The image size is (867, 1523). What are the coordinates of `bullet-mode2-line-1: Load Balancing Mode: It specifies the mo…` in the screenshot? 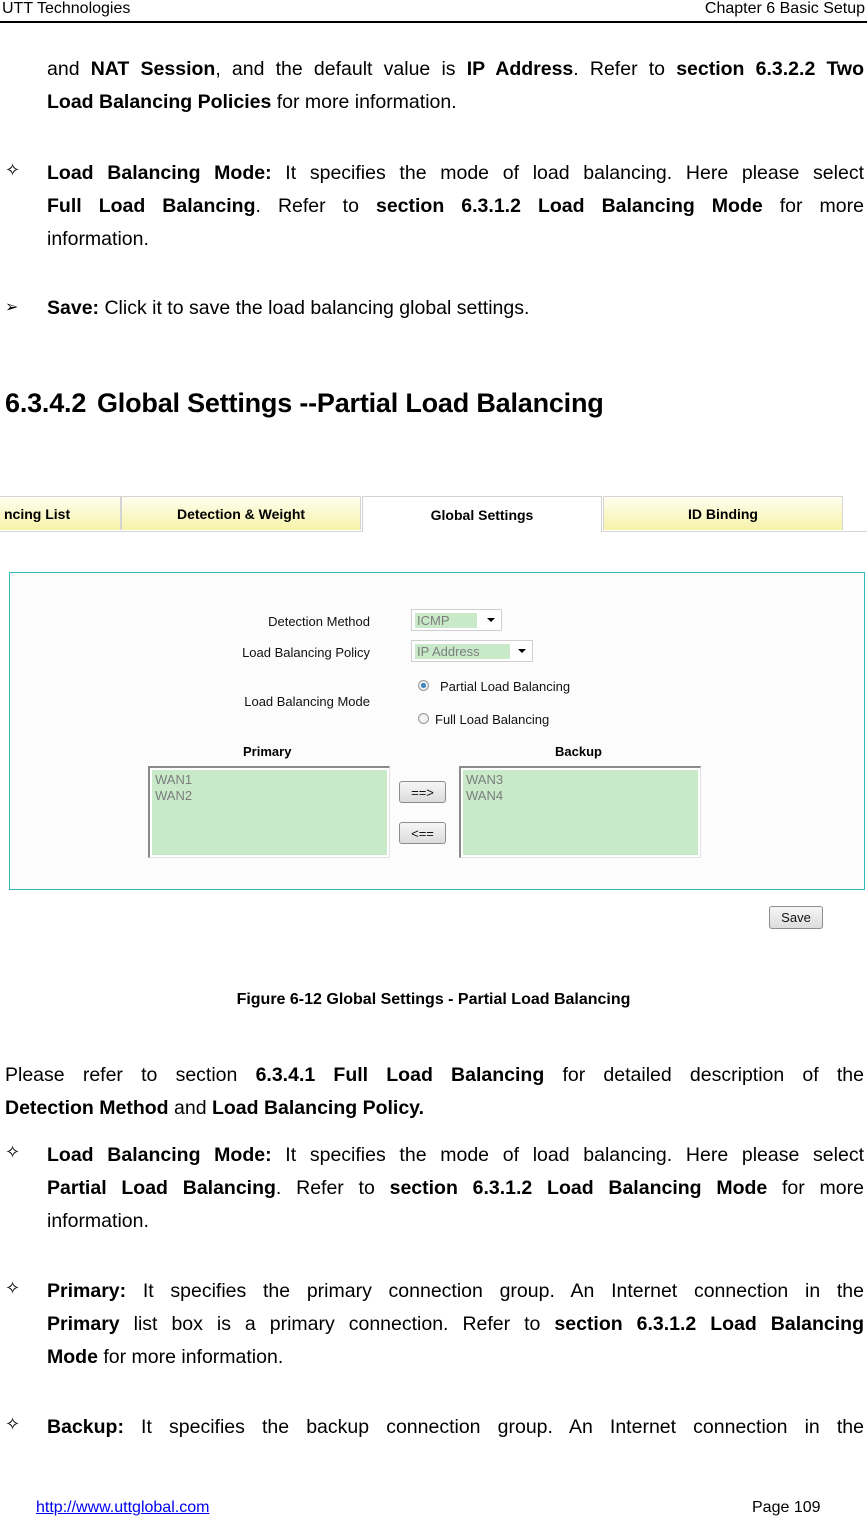 It's located at (455, 1155).